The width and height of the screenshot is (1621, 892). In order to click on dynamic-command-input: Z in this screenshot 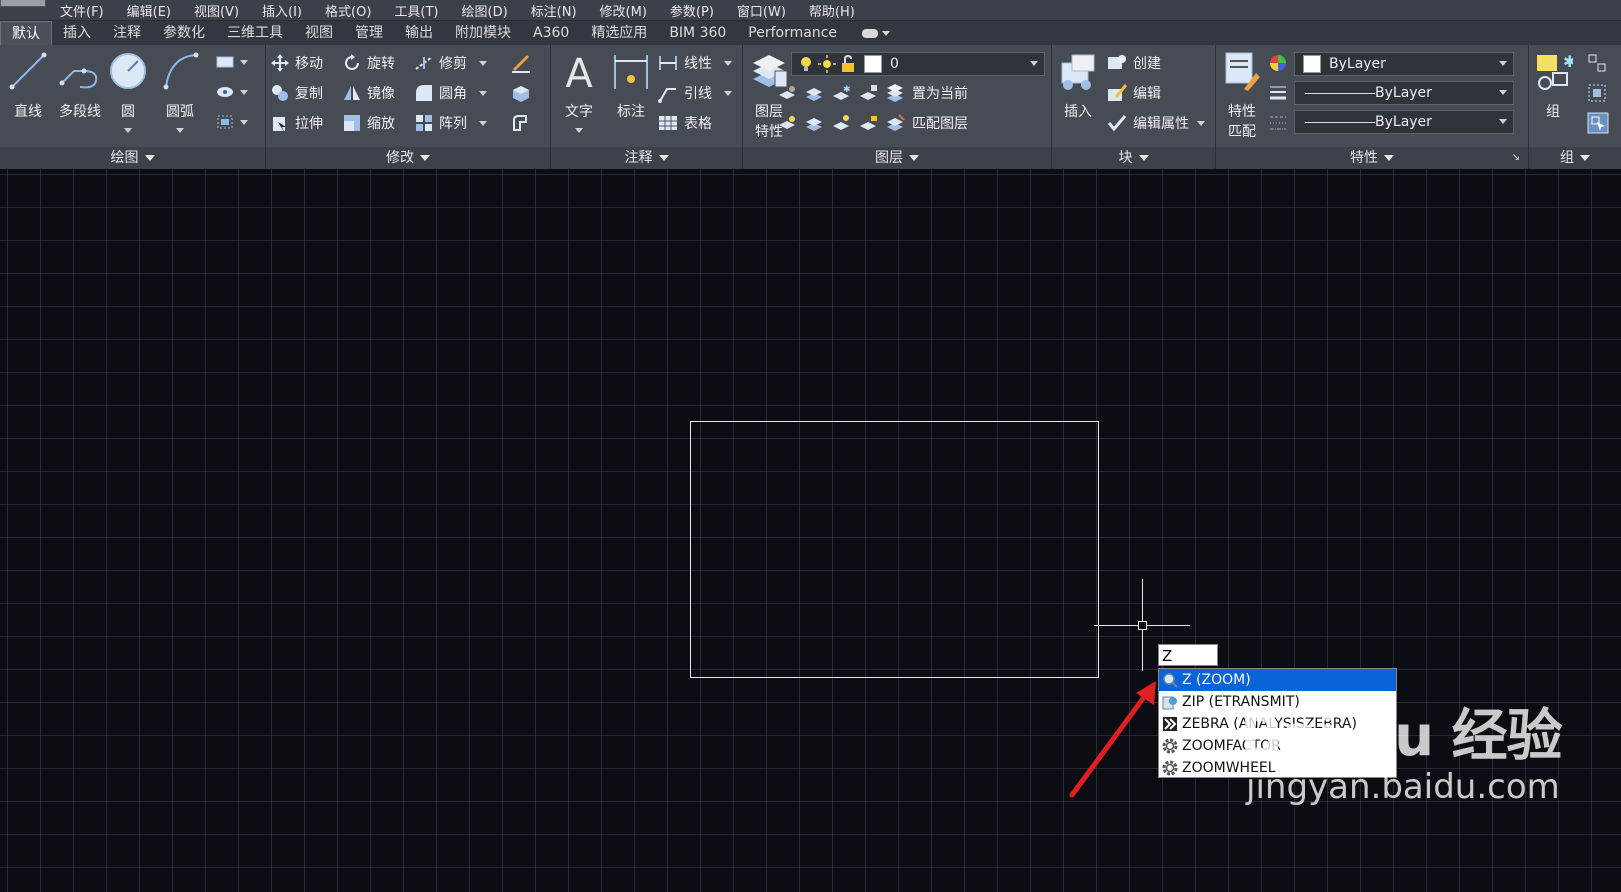, I will do `click(1188, 655)`.